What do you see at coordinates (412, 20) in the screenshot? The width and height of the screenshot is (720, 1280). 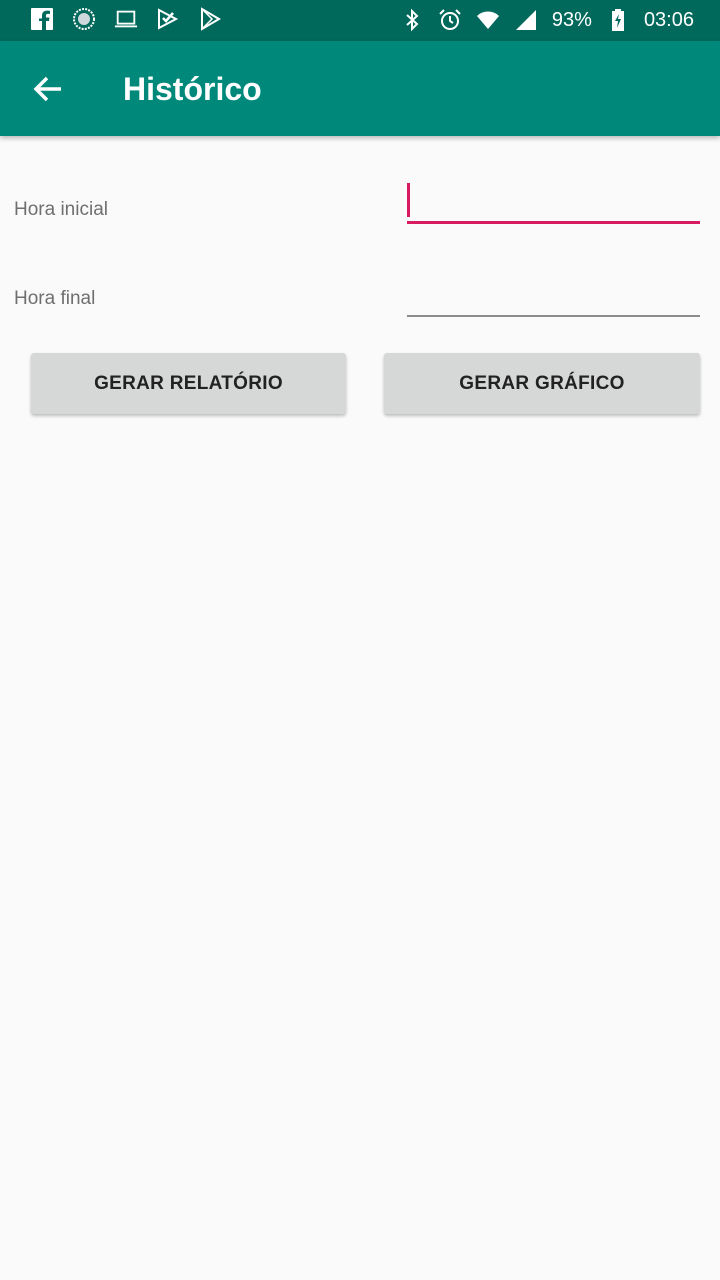 I see `bluetooth-icon` at bounding box center [412, 20].